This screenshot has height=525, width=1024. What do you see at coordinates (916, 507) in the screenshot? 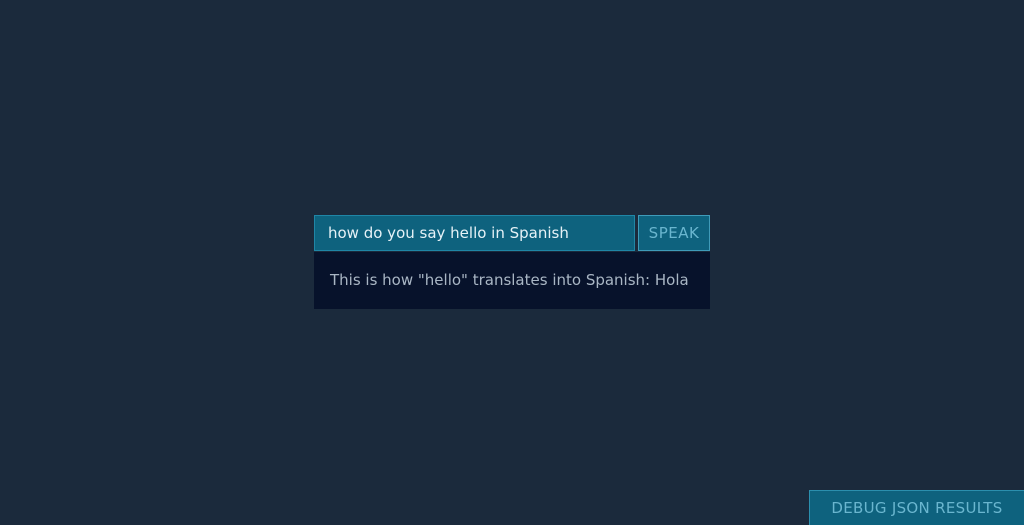
I see `debug-json-results-button: DEBUG JSON RESULTS` at bounding box center [916, 507].